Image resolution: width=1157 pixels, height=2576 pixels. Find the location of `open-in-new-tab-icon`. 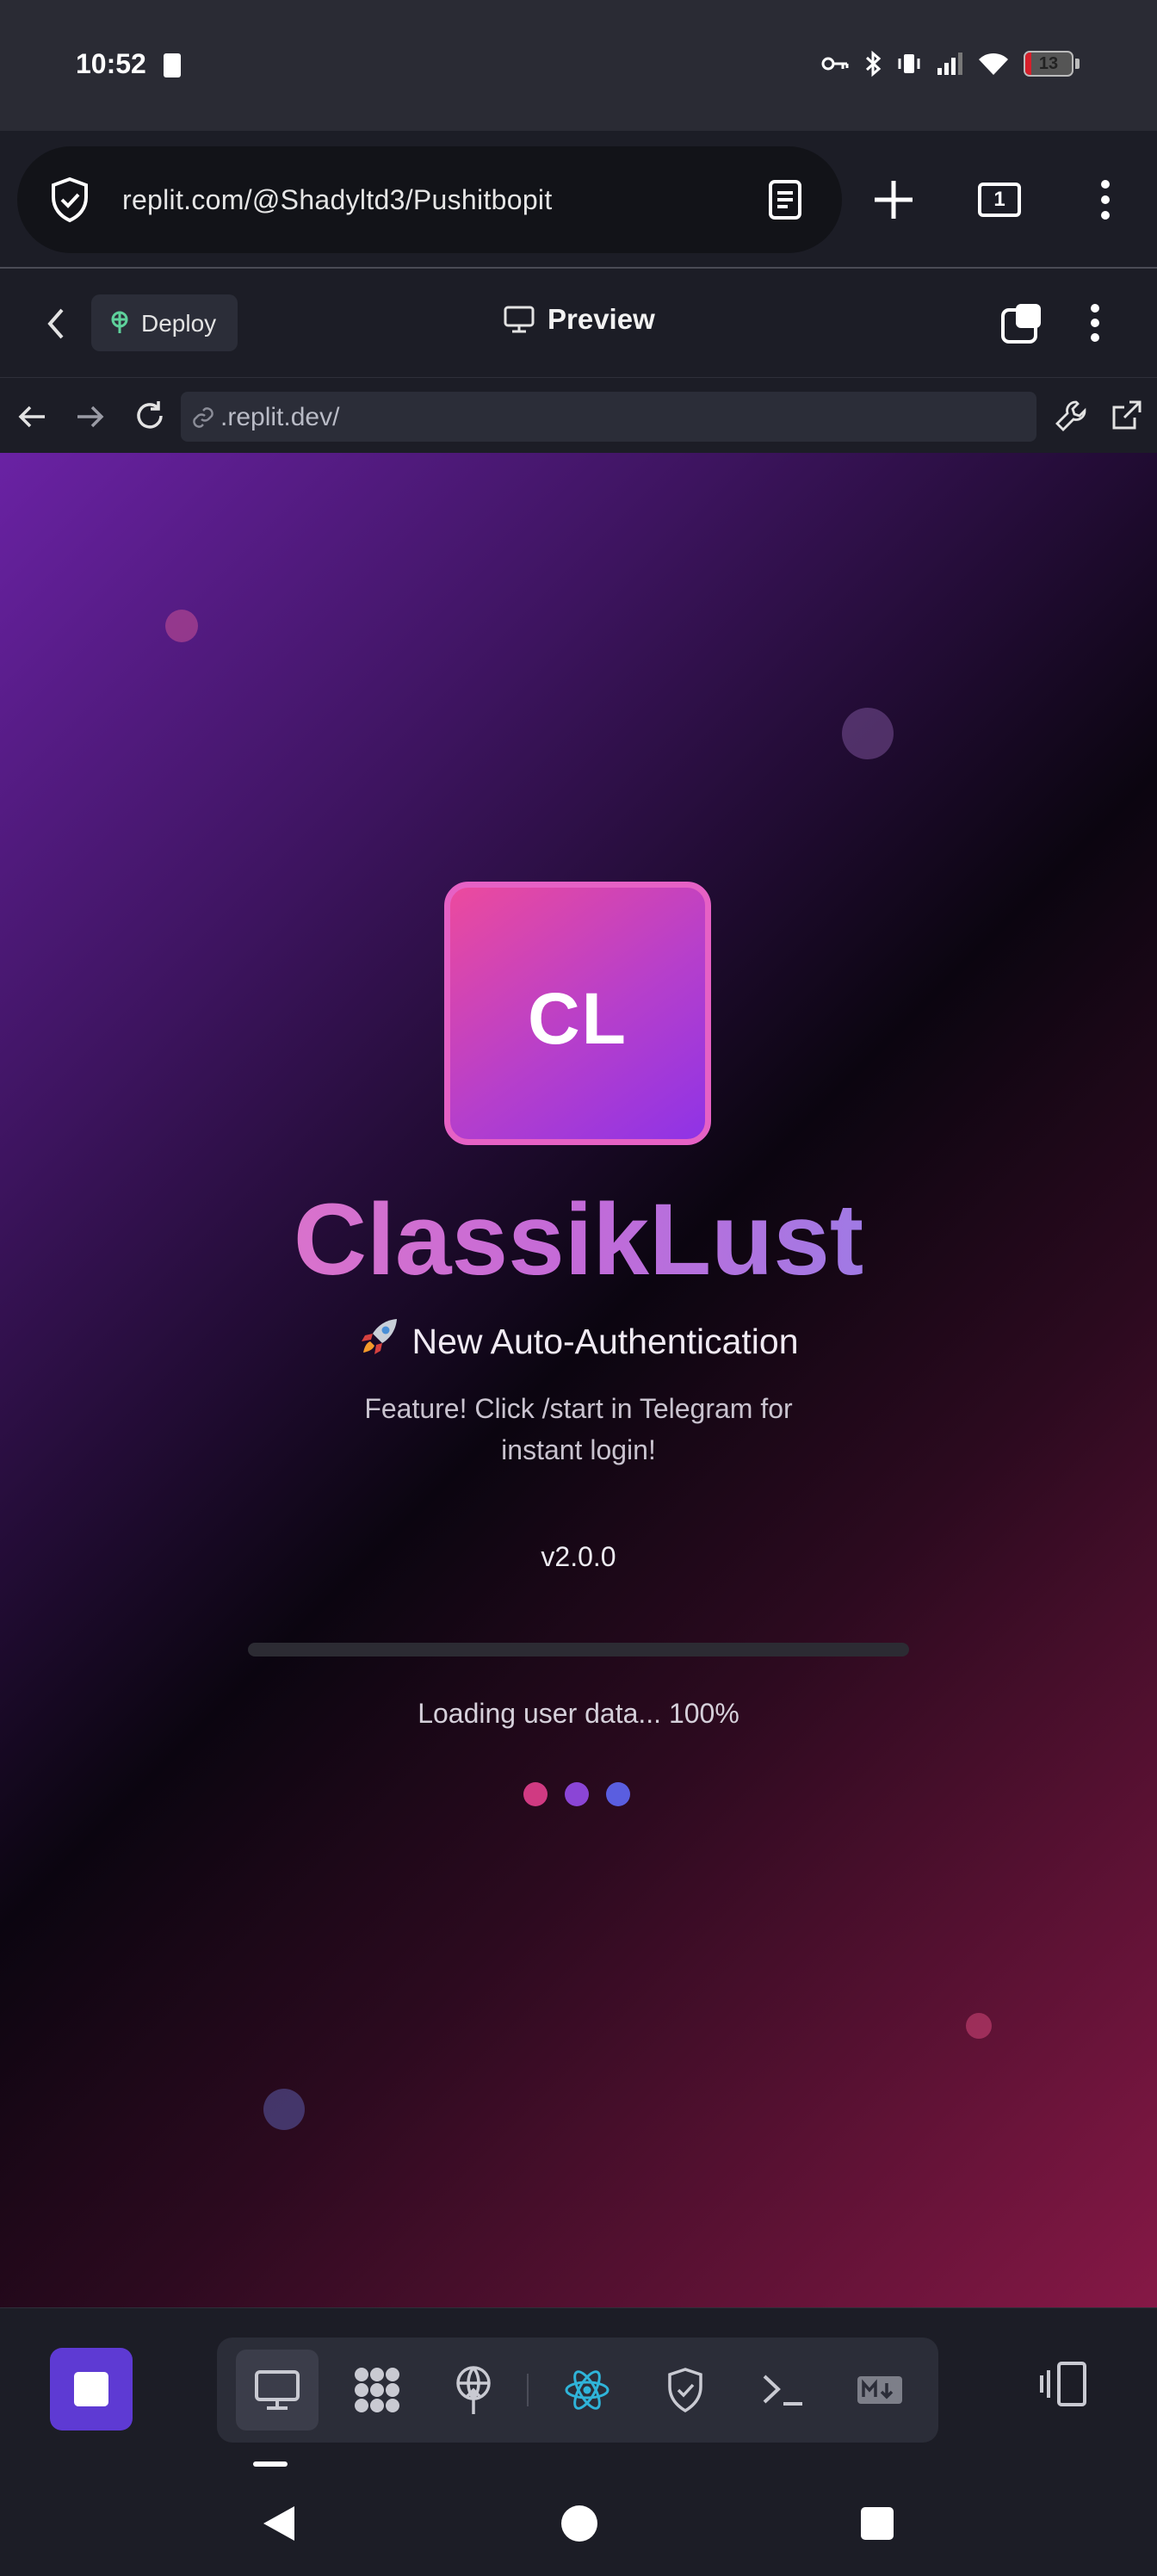

open-in-new-tab-icon is located at coordinates (1126, 416).